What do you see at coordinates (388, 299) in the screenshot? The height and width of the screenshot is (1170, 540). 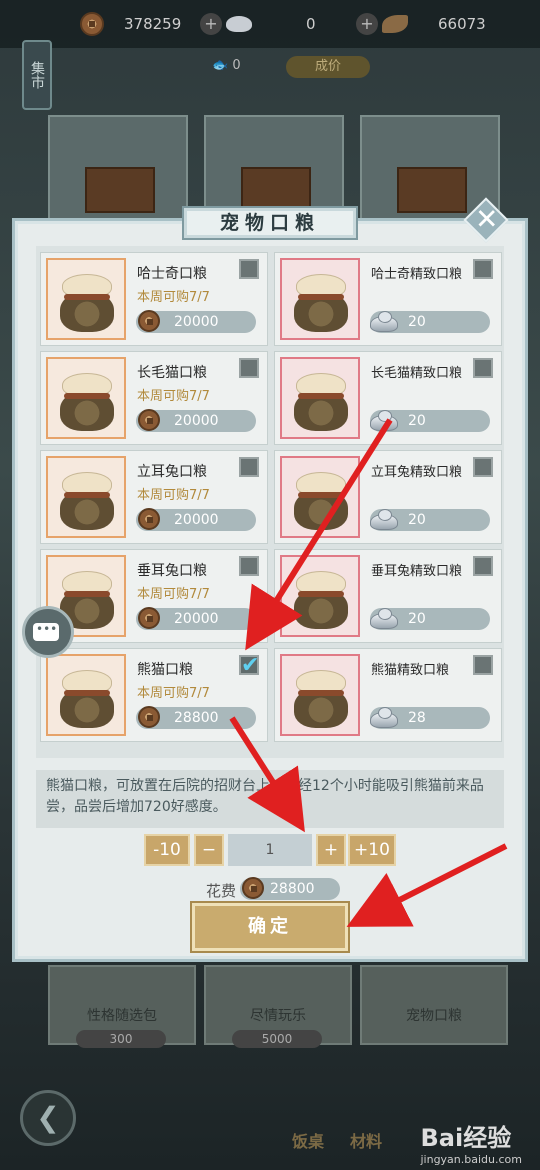 I see `shop-item-card: 哈士奇精致口粮 20` at bounding box center [388, 299].